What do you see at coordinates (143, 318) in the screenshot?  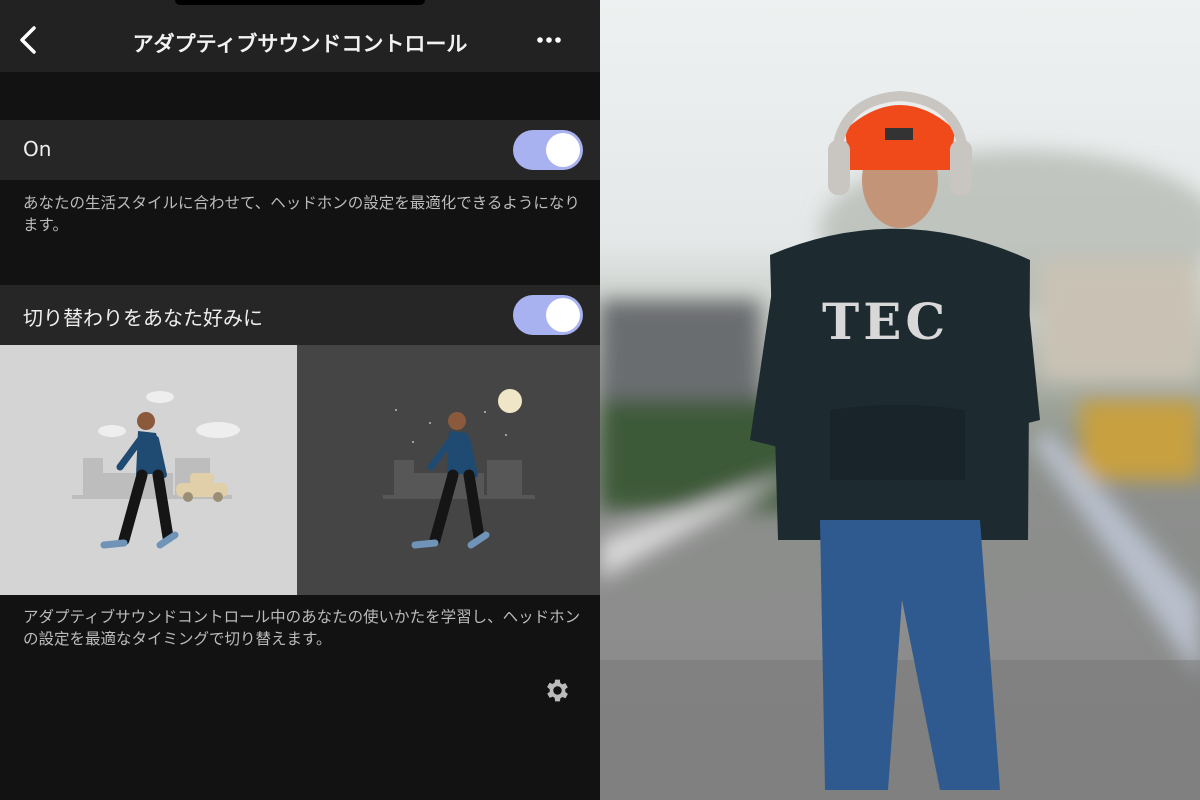 I see `setting-label: 切り替わりをあなた好みに` at bounding box center [143, 318].